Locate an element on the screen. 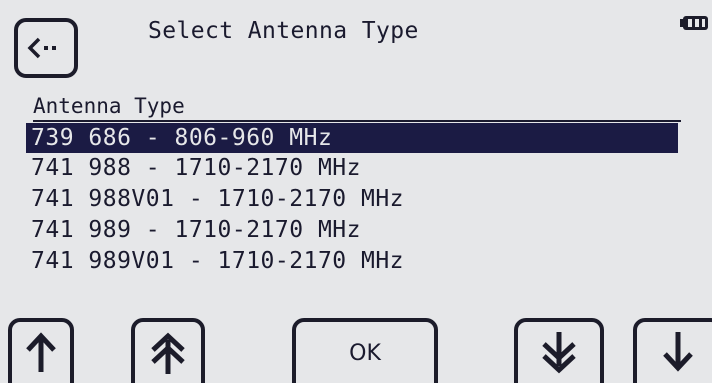 The width and height of the screenshot is (712, 383). arrow-down-icon is located at coordinates (678, 352).